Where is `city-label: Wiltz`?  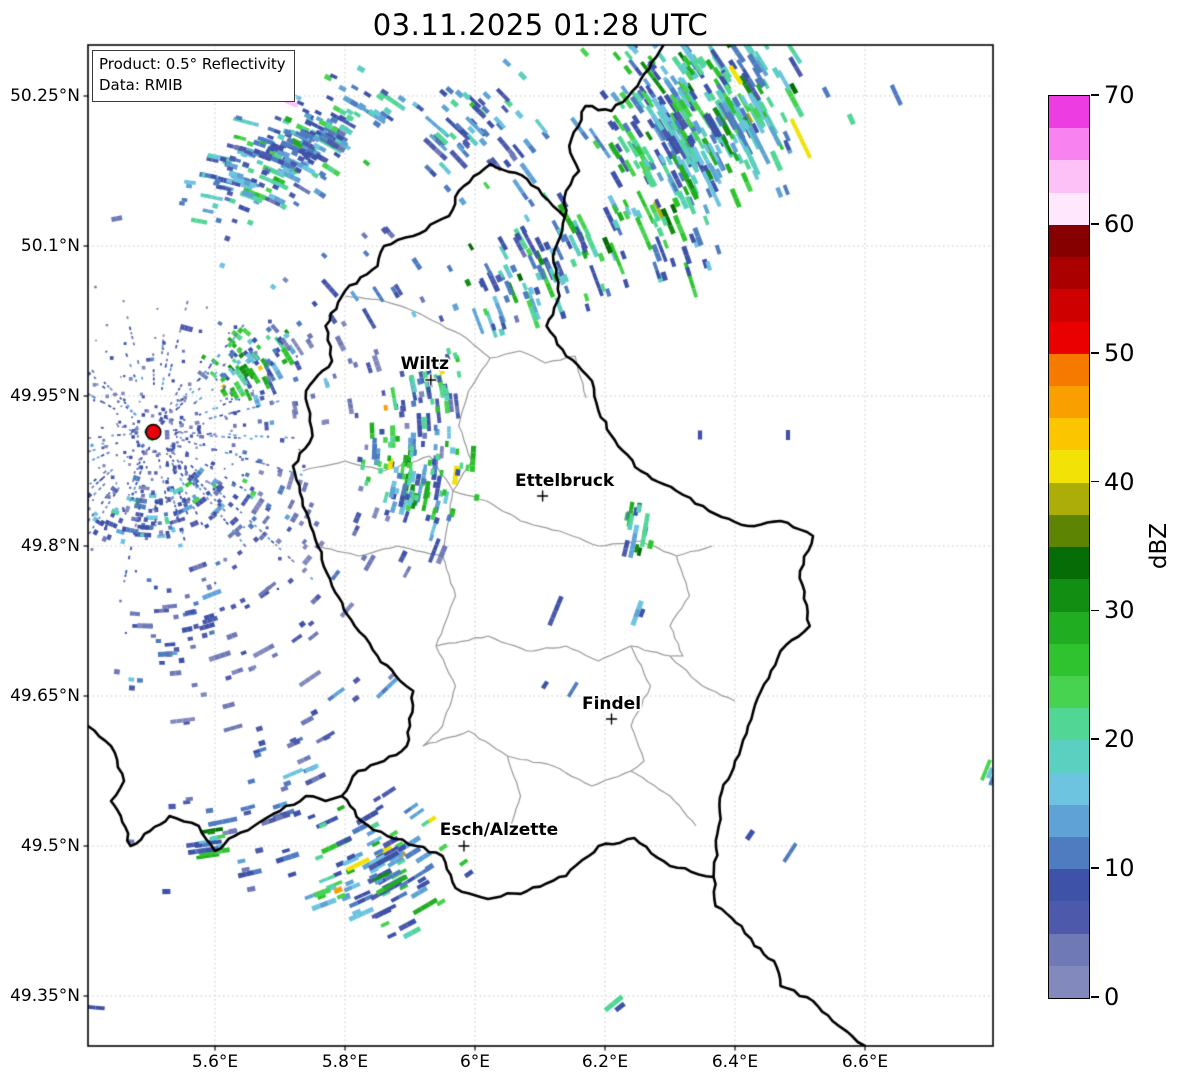
city-label: Wiltz is located at coordinates (425, 364).